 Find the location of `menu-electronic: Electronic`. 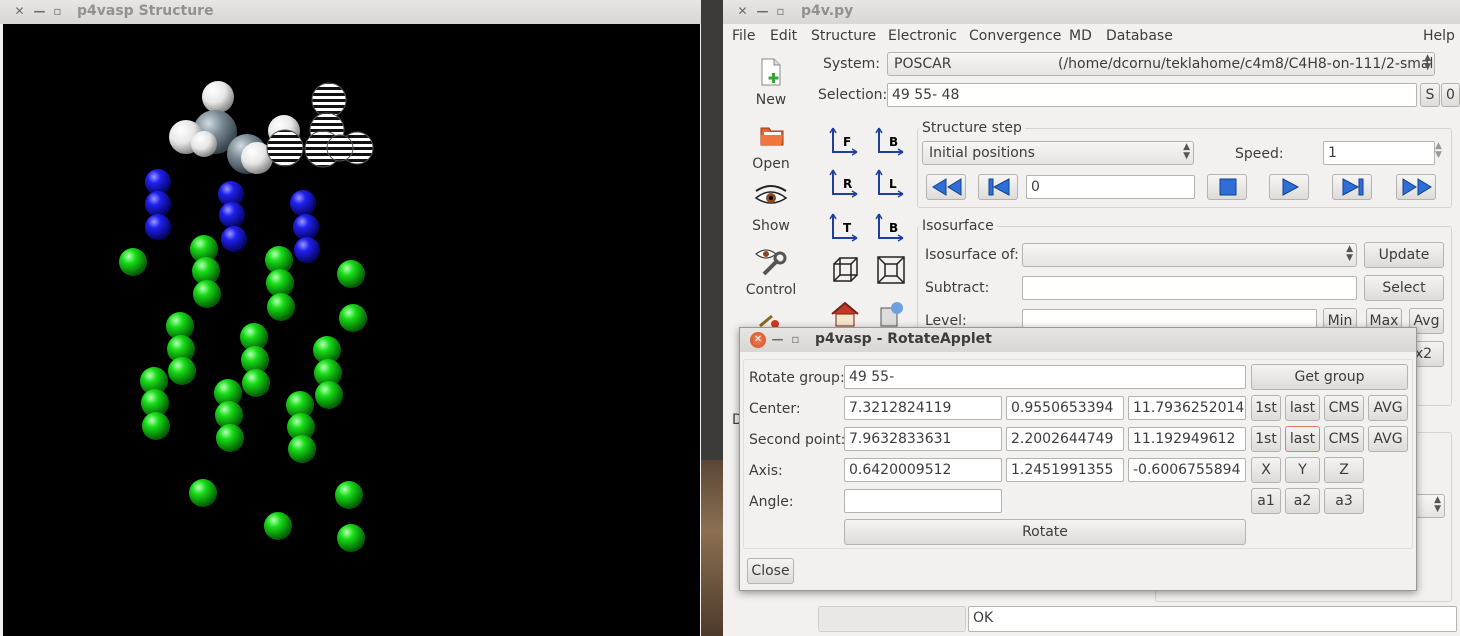

menu-electronic: Electronic is located at coordinates (922, 36).